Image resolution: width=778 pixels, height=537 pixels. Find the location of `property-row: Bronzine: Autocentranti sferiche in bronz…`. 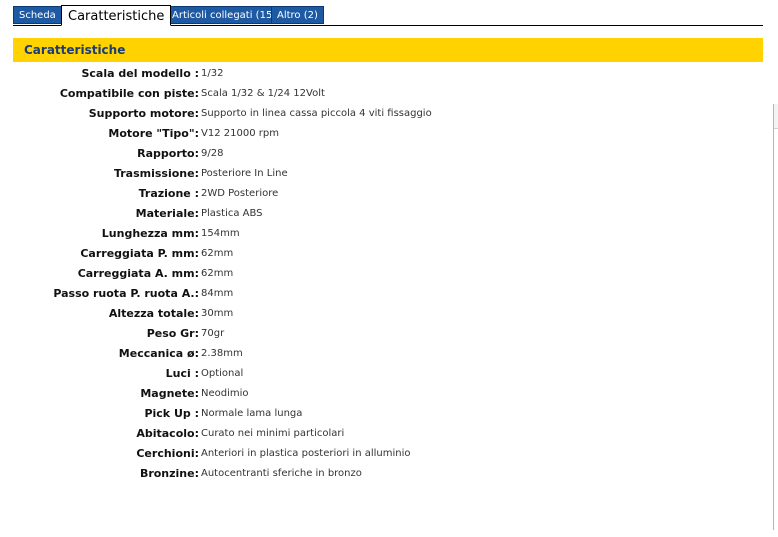

property-row: Bronzine: Autocentranti sferiche in bronz… is located at coordinates (380, 474).